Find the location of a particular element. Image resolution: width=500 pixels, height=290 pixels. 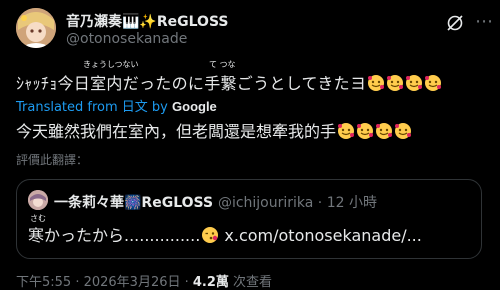

rate-translation-label: 評價此翻譯： is located at coordinates (52, 159).